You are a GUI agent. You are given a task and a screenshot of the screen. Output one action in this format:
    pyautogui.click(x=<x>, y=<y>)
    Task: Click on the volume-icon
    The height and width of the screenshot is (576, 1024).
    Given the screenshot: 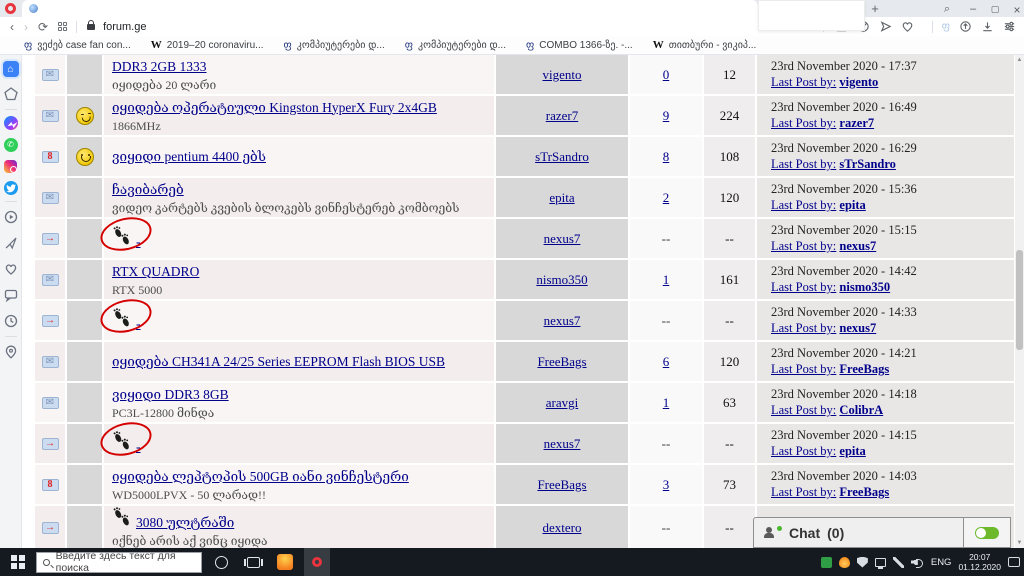 What is the action you would take?
    pyautogui.click(x=917, y=562)
    